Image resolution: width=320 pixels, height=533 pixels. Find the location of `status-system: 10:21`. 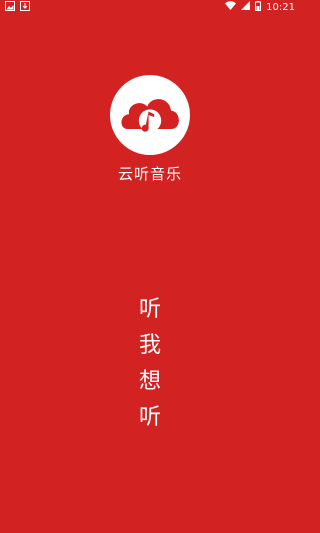

status-system: 10:21 is located at coordinates (260, 7).